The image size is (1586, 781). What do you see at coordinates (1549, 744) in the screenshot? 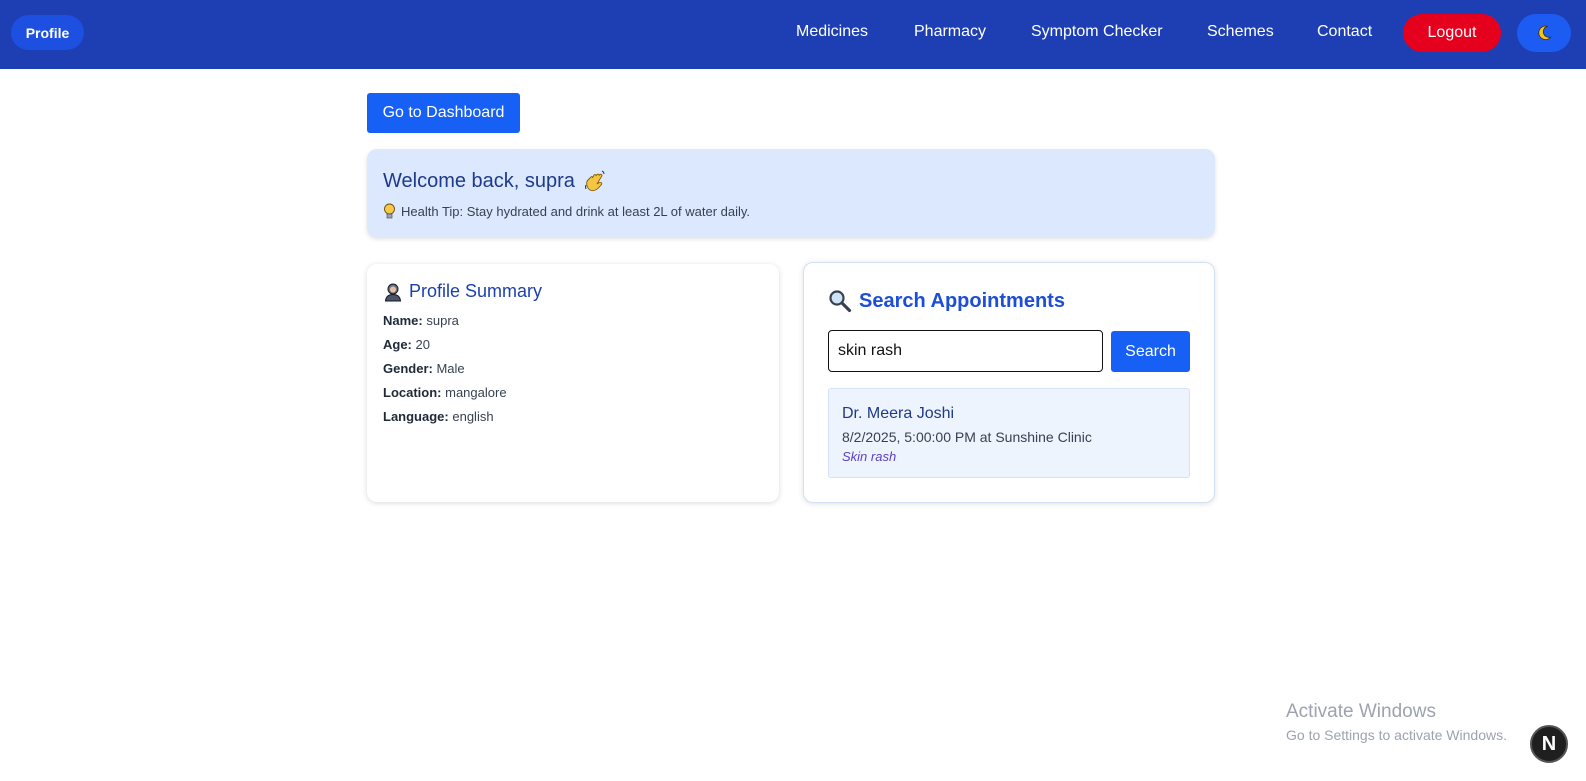
I see `dev-tools-badge: N` at bounding box center [1549, 744].